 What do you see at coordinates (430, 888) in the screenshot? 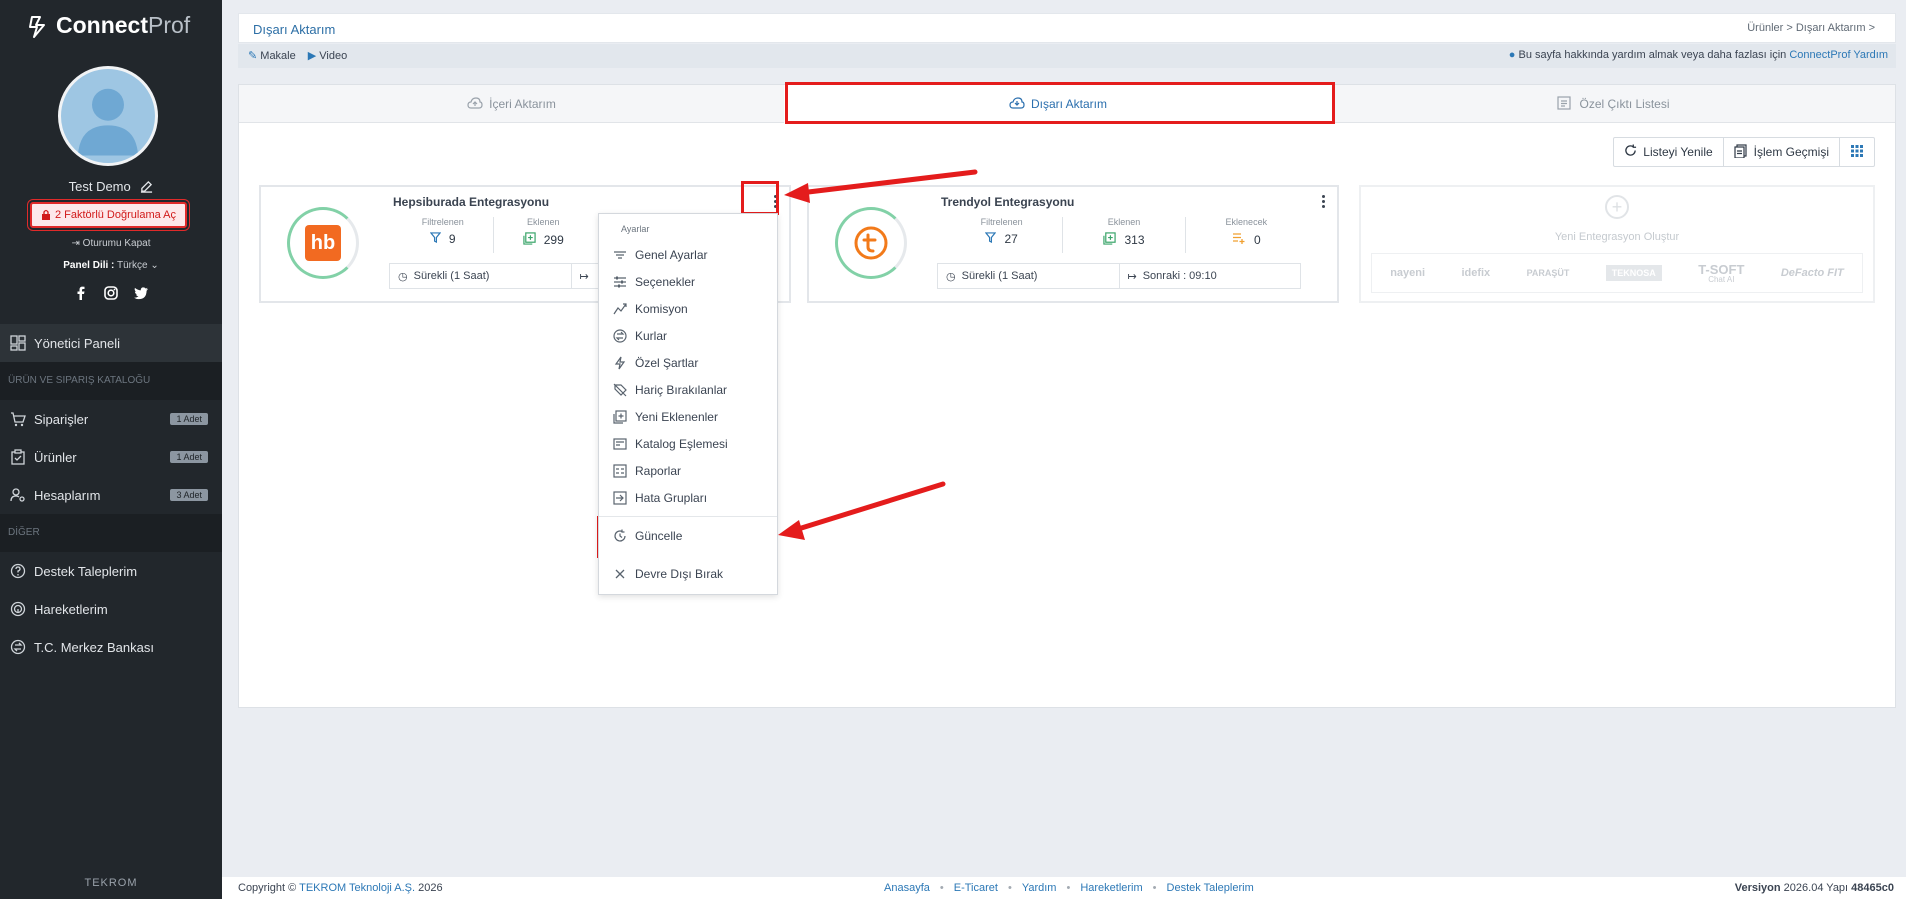
I see `copyright-year: 2026` at bounding box center [430, 888].